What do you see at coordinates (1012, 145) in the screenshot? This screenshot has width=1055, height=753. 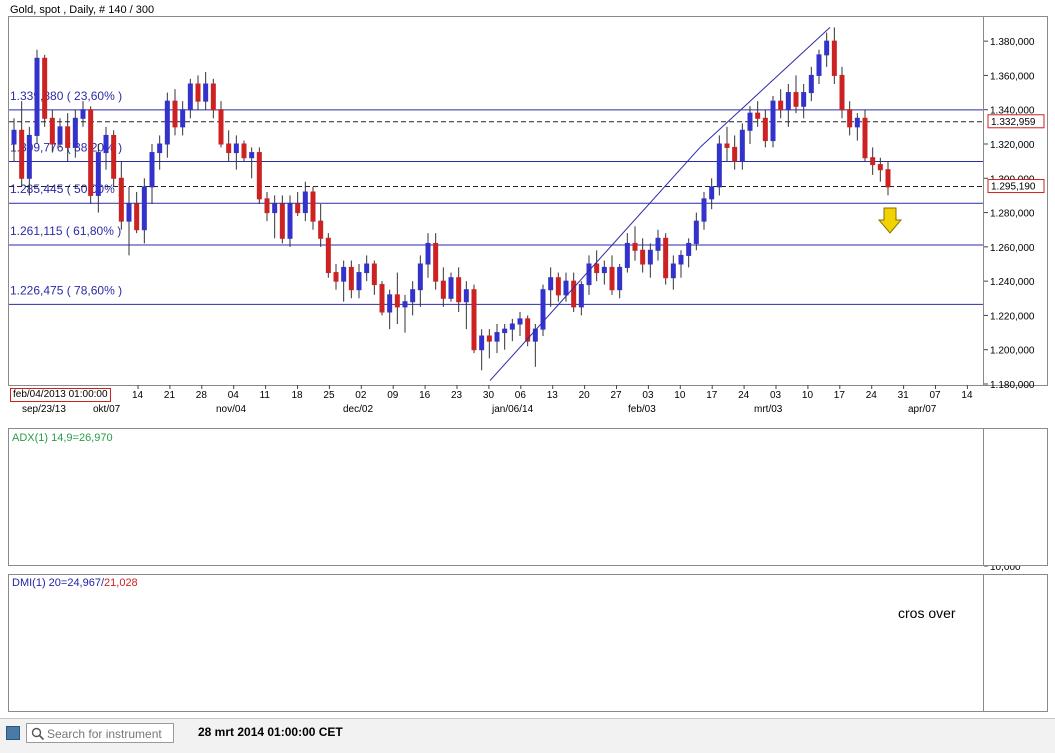 I see `price-axis-tick-label: 1.320,000` at bounding box center [1012, 145].